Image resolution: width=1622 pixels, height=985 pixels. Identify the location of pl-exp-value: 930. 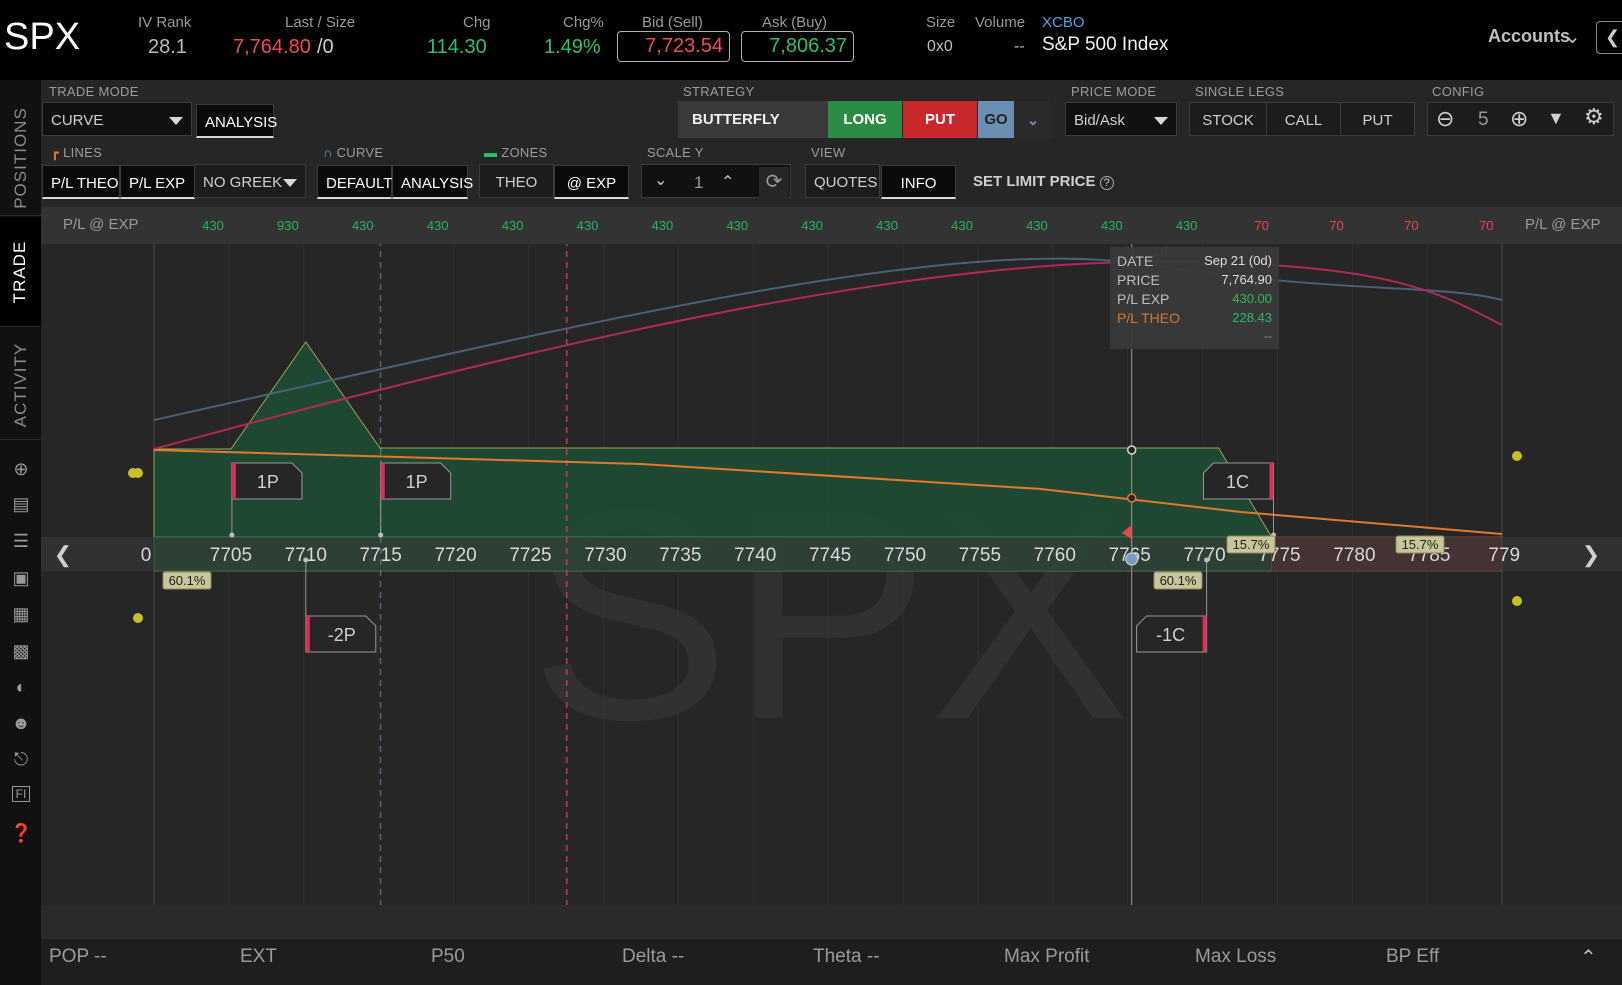
(288, 225).